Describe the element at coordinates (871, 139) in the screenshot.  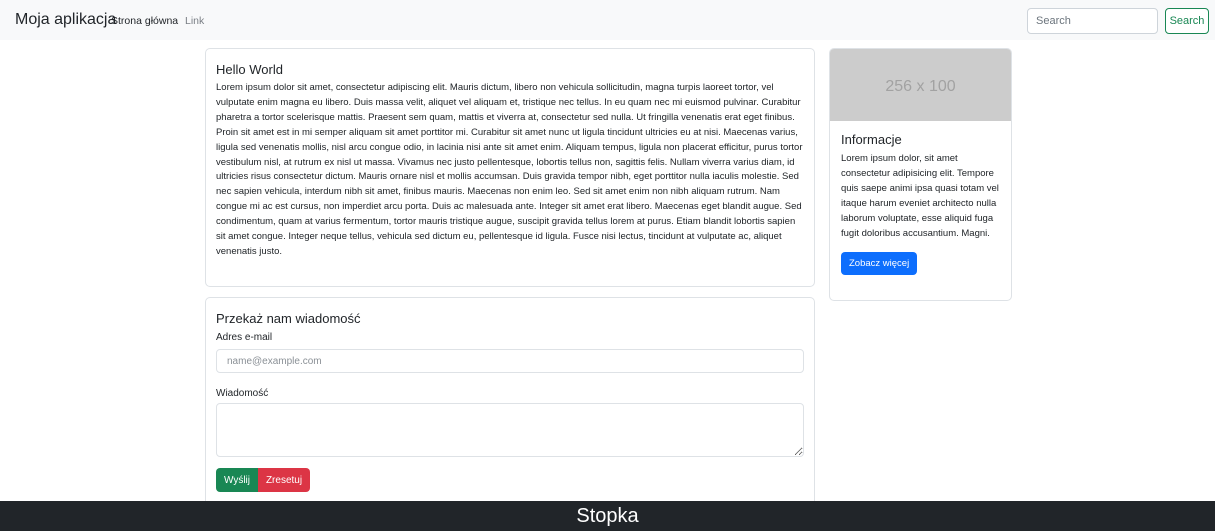
I see `info-card-title: Informacje` at that location.